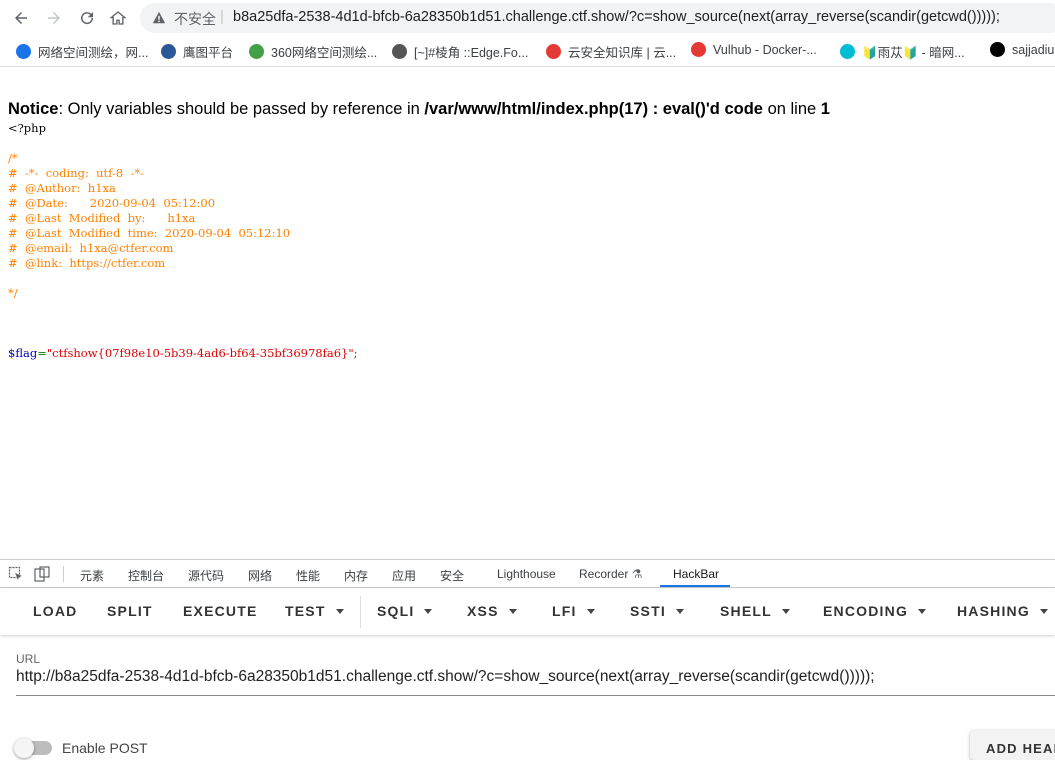  I want to click on sqli-menu-button: SQLI, so click(405, 611).